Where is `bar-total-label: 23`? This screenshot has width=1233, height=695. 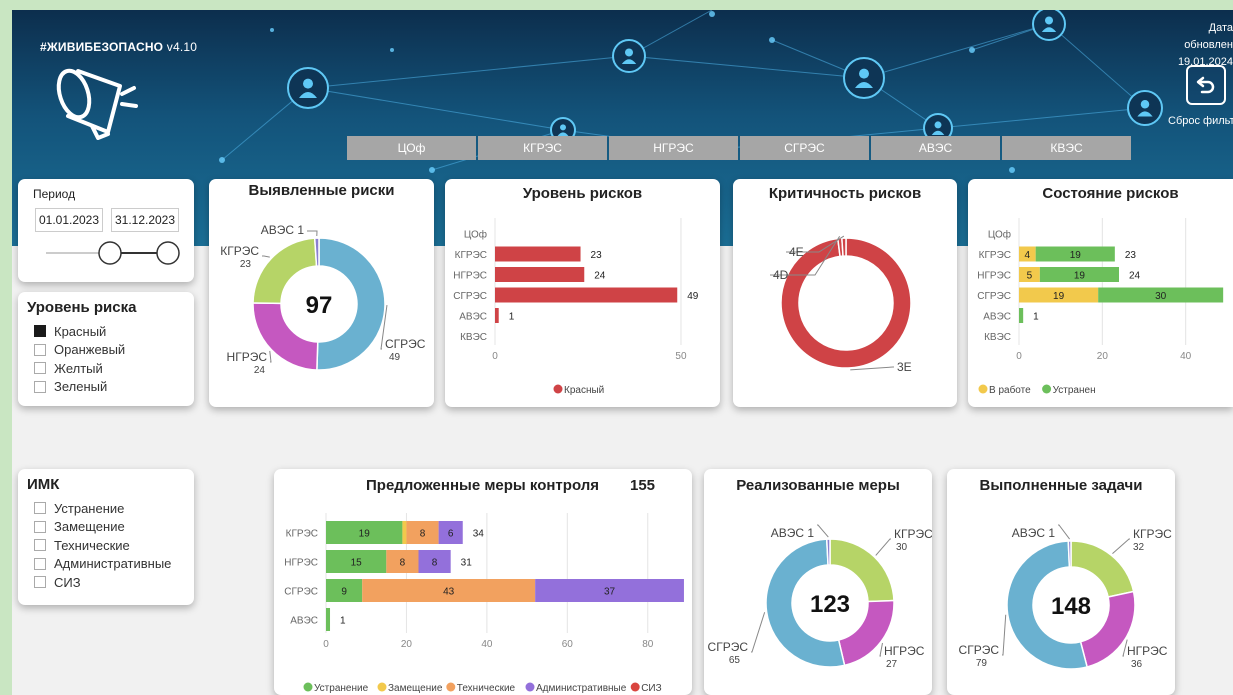 bar-total-label: 23 is located at coordinates (1131, 255).